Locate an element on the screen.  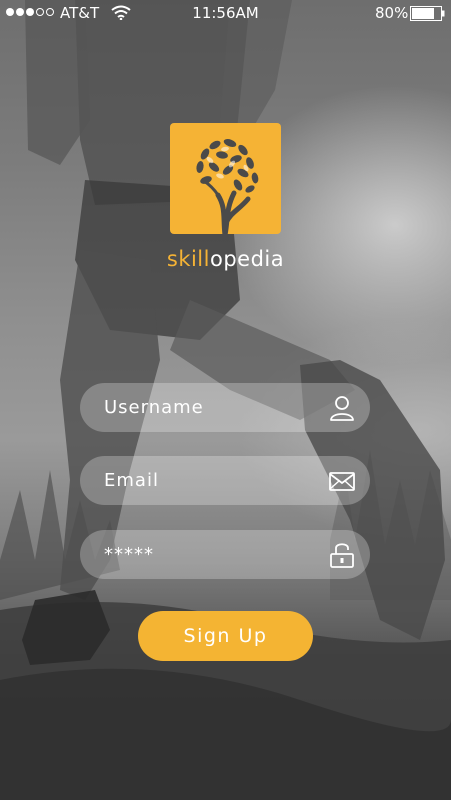
battery-fill is located at coordinates (423, 13).